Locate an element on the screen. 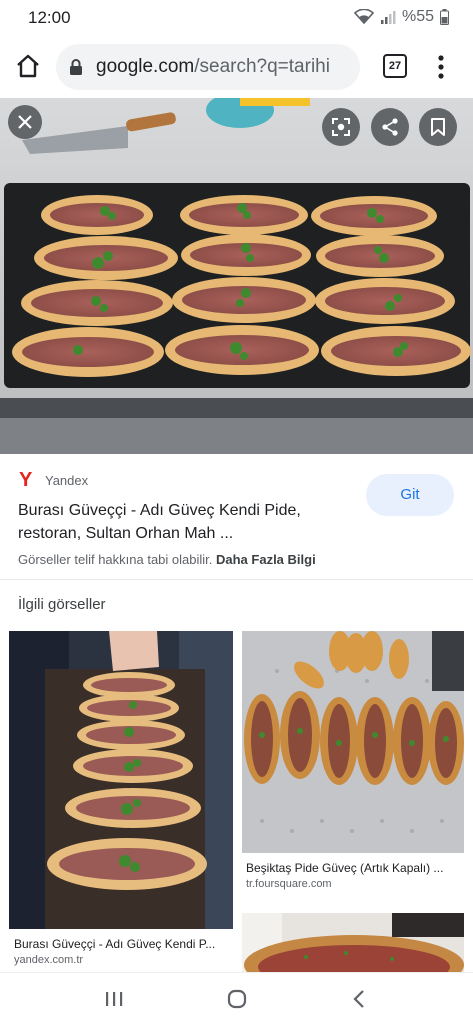 The width and height of the screenshot is (473, 1024). signal-icon is located at coordinates (388, 17).